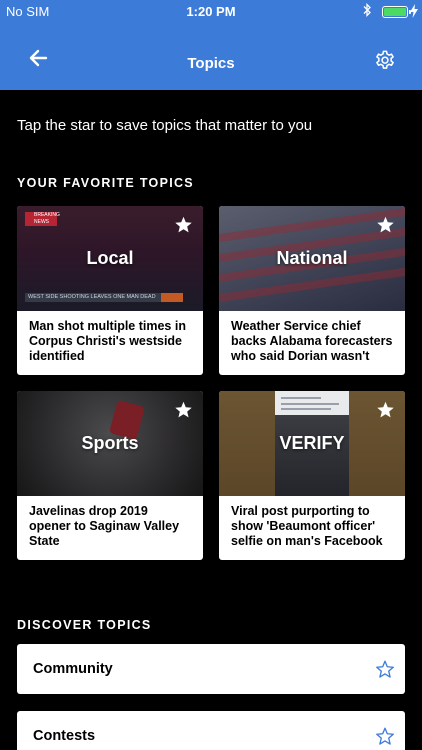 The height and width of the screenshot is (750, 422). What do you see at coordinates (414, 11) in the screenshot?
I see `charging-bolt-icon` at bounding box center [414, 11].